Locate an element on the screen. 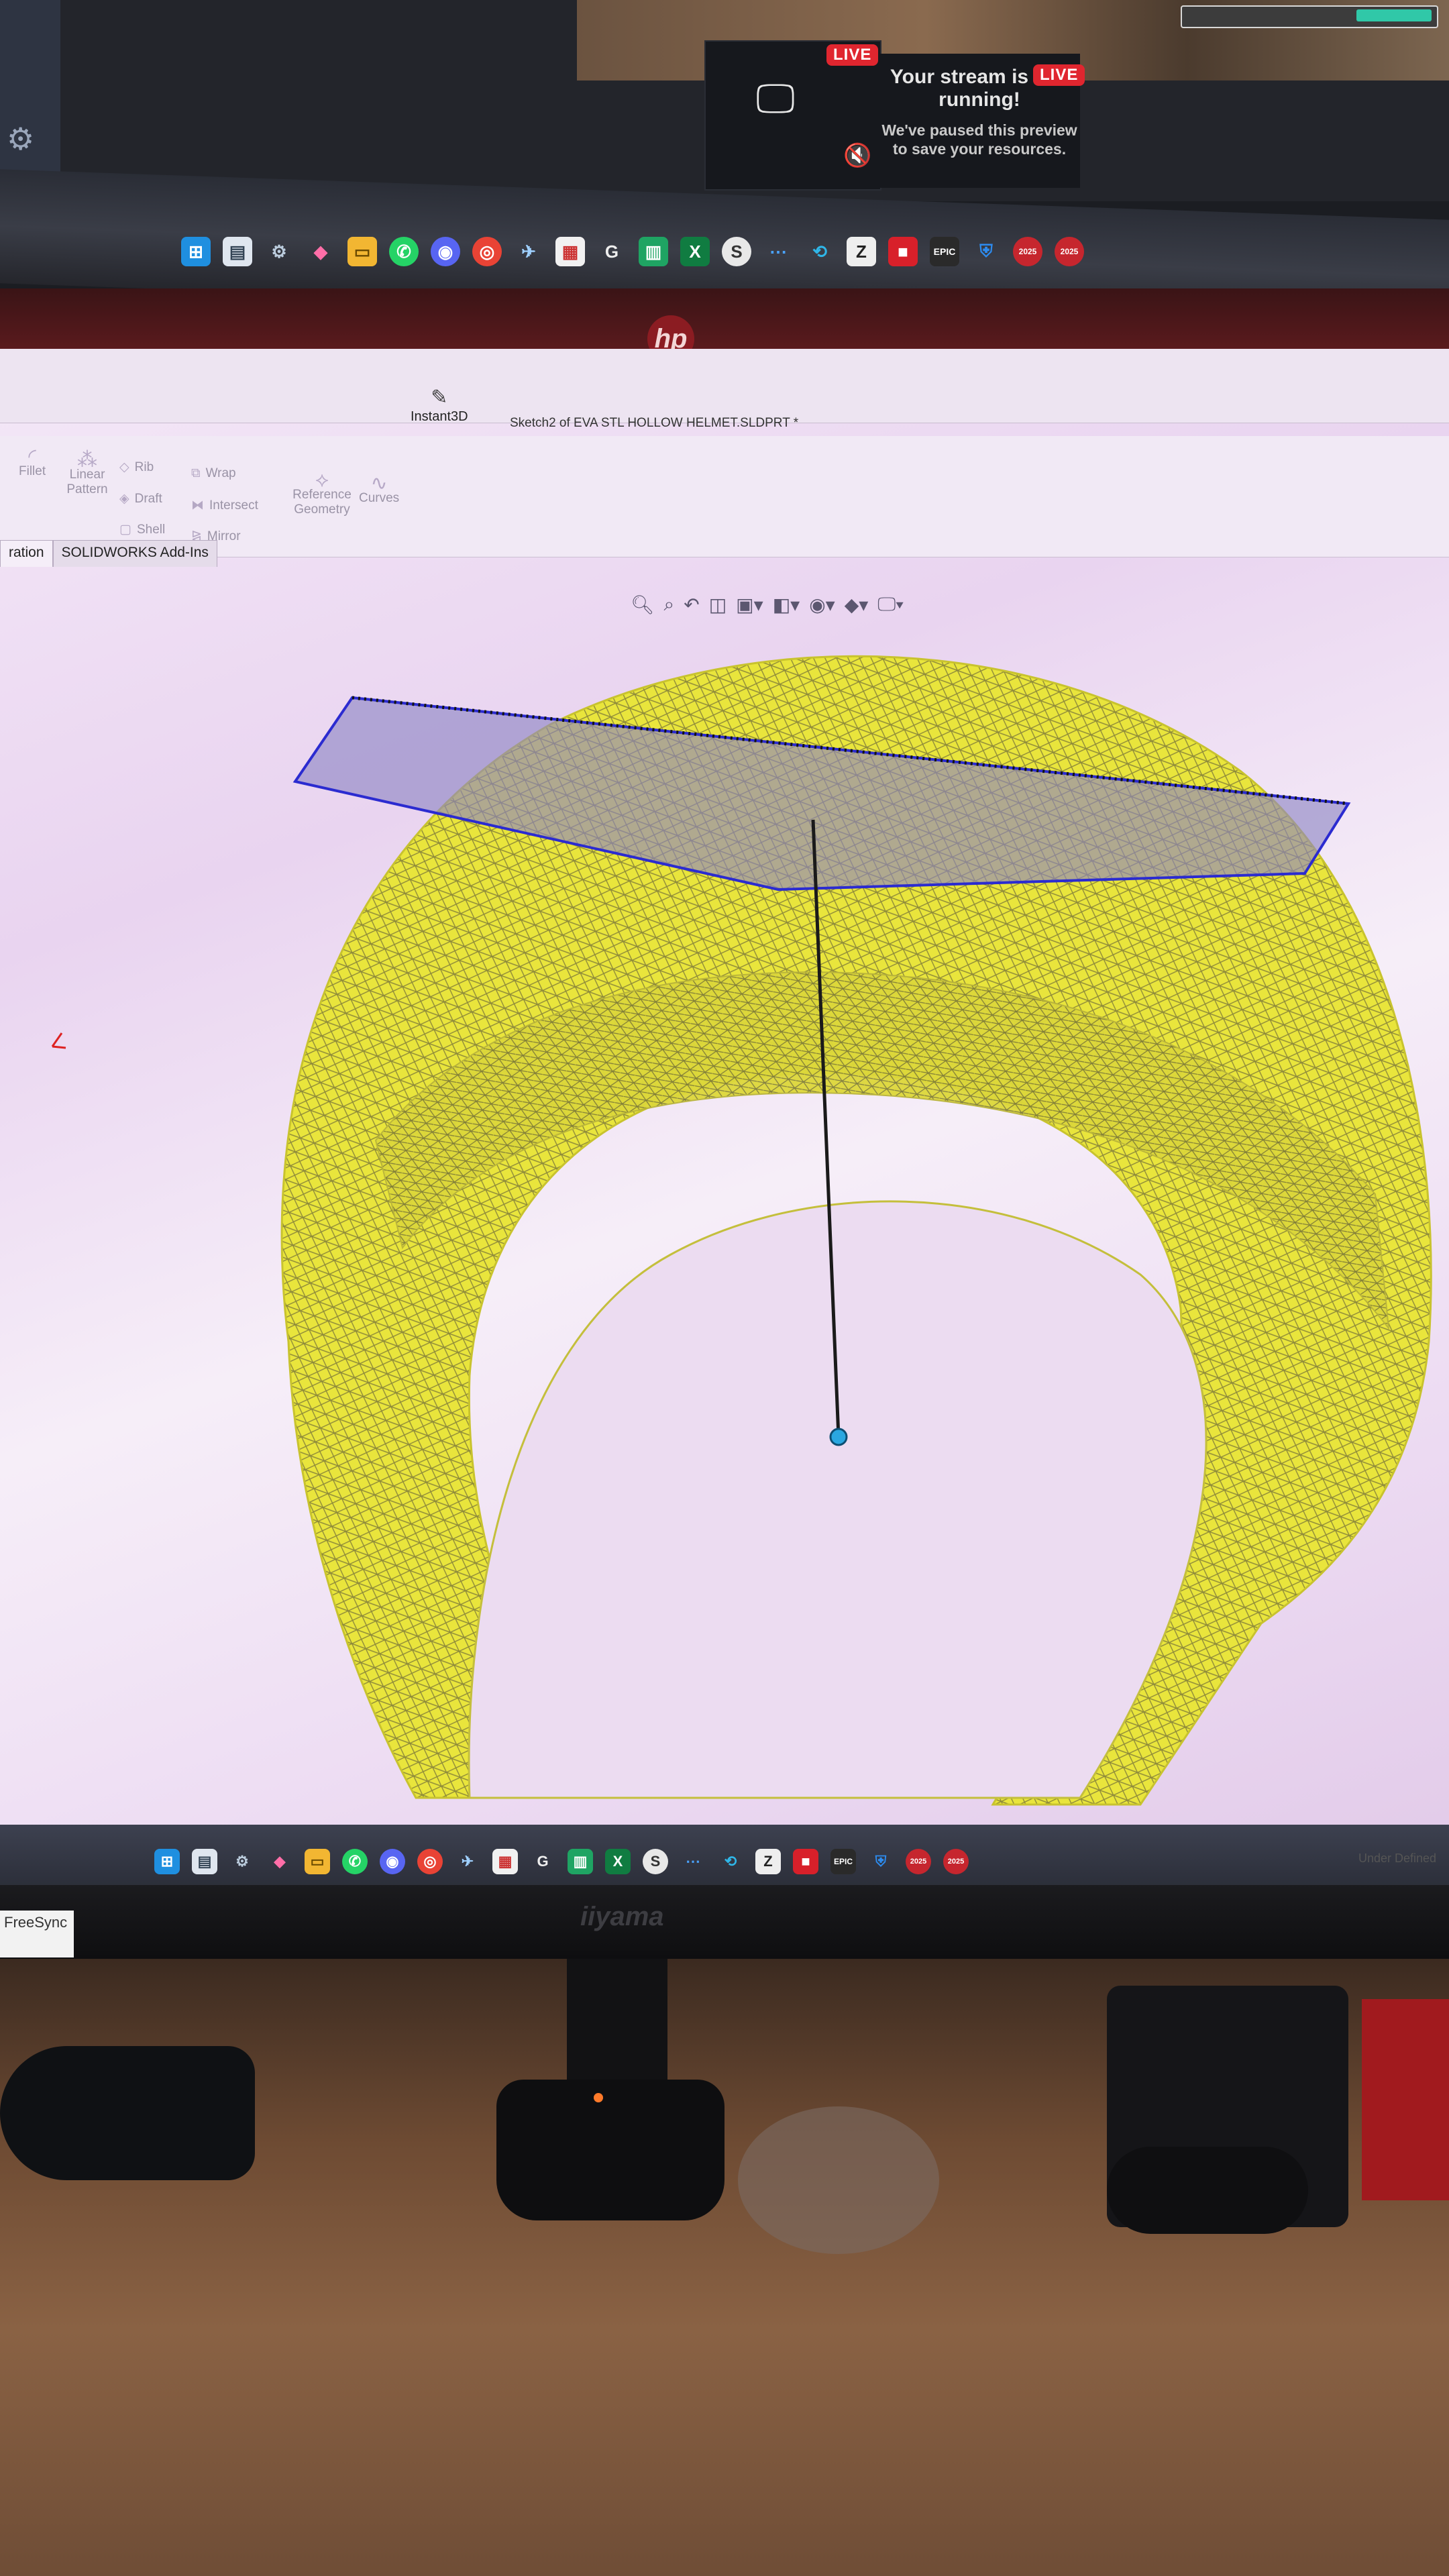 The image size is (1449, 2576). display-style-icon: ◧▾ is located at coordinates (786, 605).